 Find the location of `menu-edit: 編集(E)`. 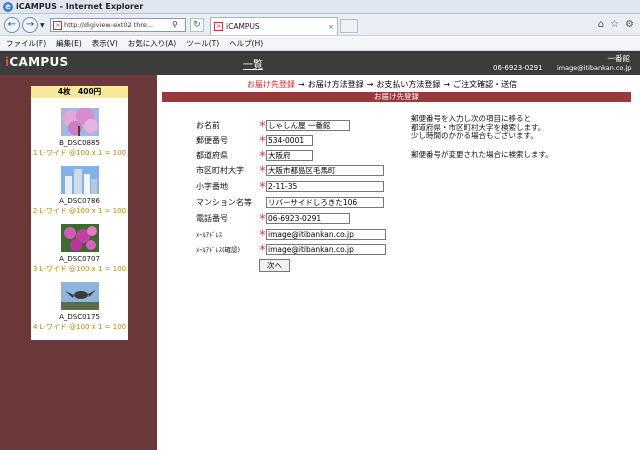

menu-edit: 編集(E) is located at coordinates (69, 43).